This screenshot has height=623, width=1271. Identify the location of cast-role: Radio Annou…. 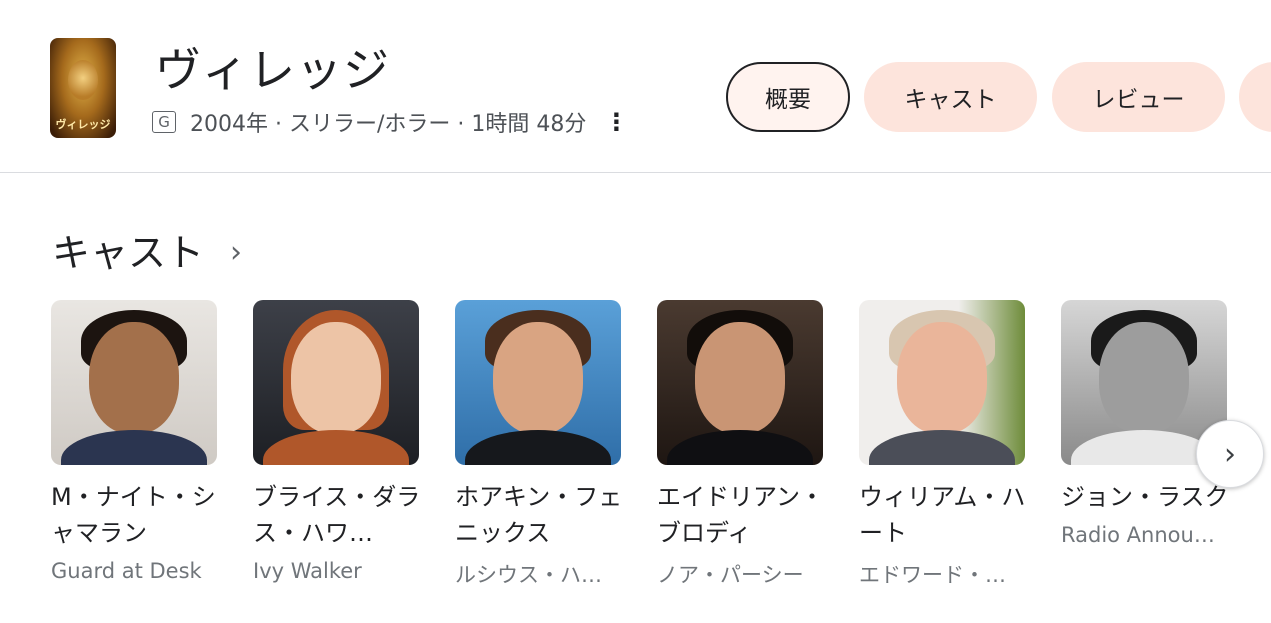
(1138, 535).